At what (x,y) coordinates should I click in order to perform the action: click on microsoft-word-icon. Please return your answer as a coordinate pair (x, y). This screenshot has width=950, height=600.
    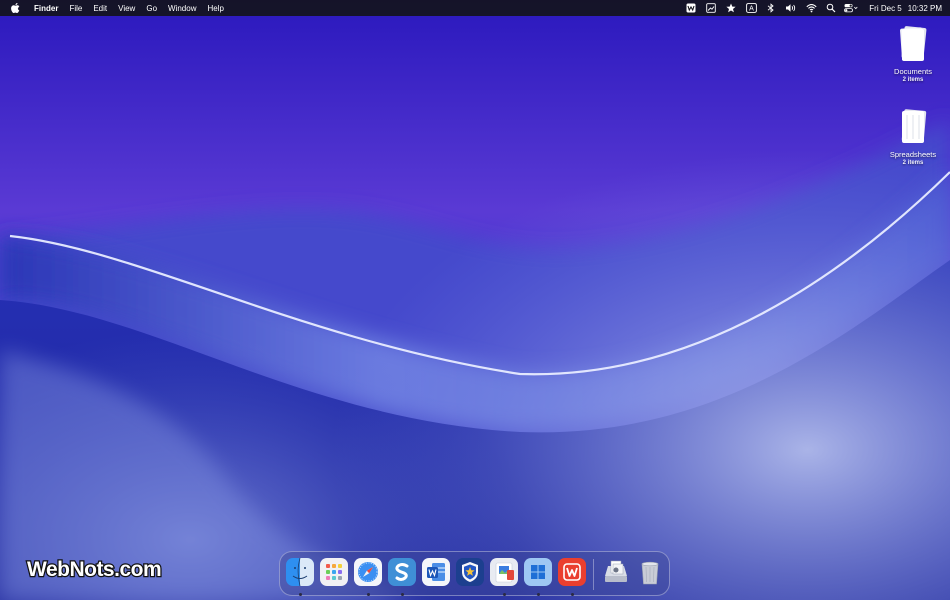
    Looking at the image, I should click on (436, 572).